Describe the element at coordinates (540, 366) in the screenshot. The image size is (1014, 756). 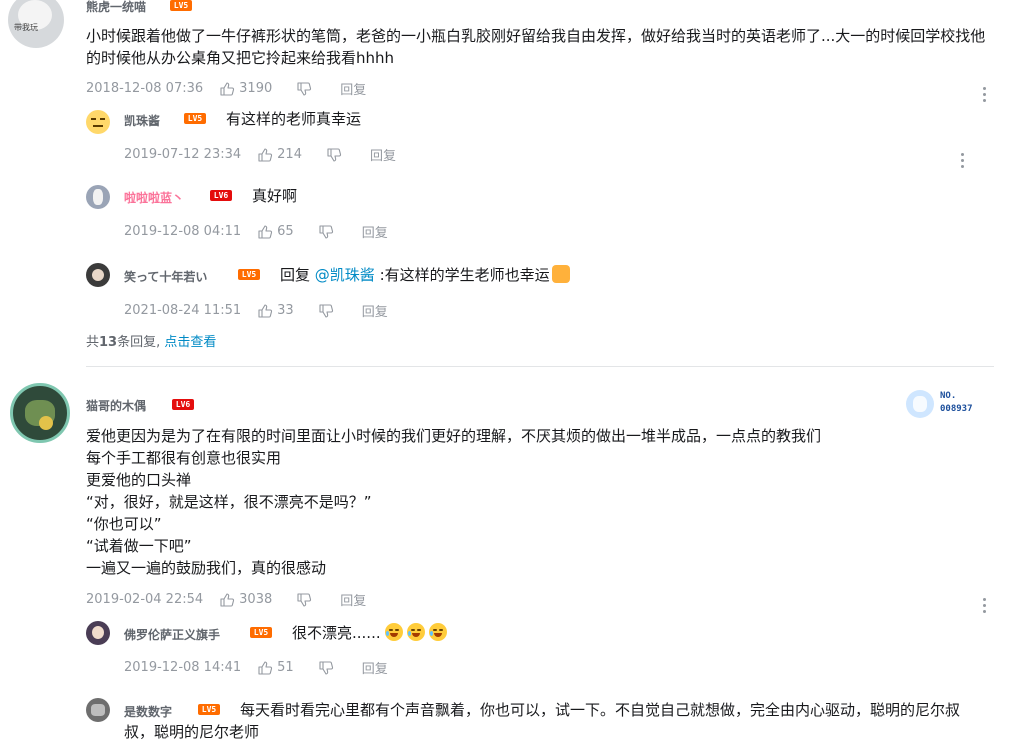
I see `comment-divider` at that location.